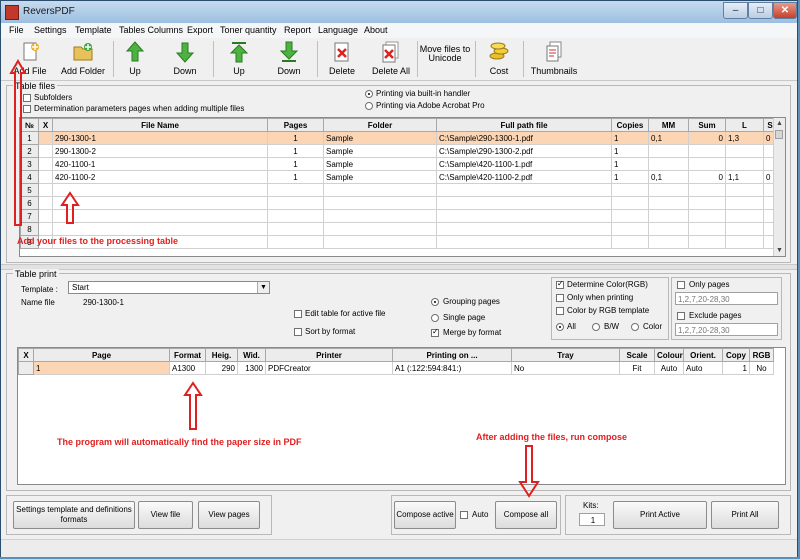 Image resolution: width=800 pixels, height=559 pixels. Describe the element at coordinates (165, 515) in the screenshot. I see `view-file-button: View file` at that location.